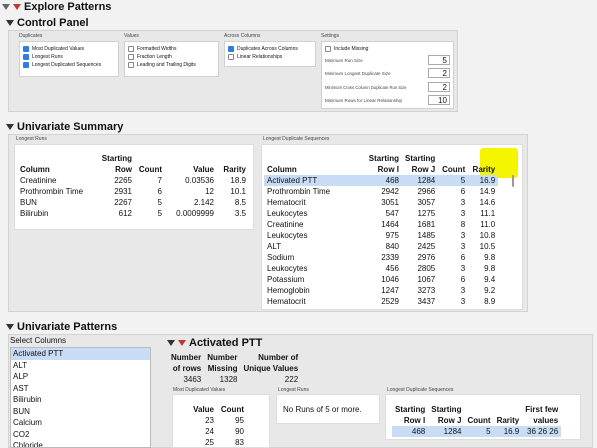 This screenshot has height=448, width=597. I want to click on min-run-size-input: 5, so click(439, 60).